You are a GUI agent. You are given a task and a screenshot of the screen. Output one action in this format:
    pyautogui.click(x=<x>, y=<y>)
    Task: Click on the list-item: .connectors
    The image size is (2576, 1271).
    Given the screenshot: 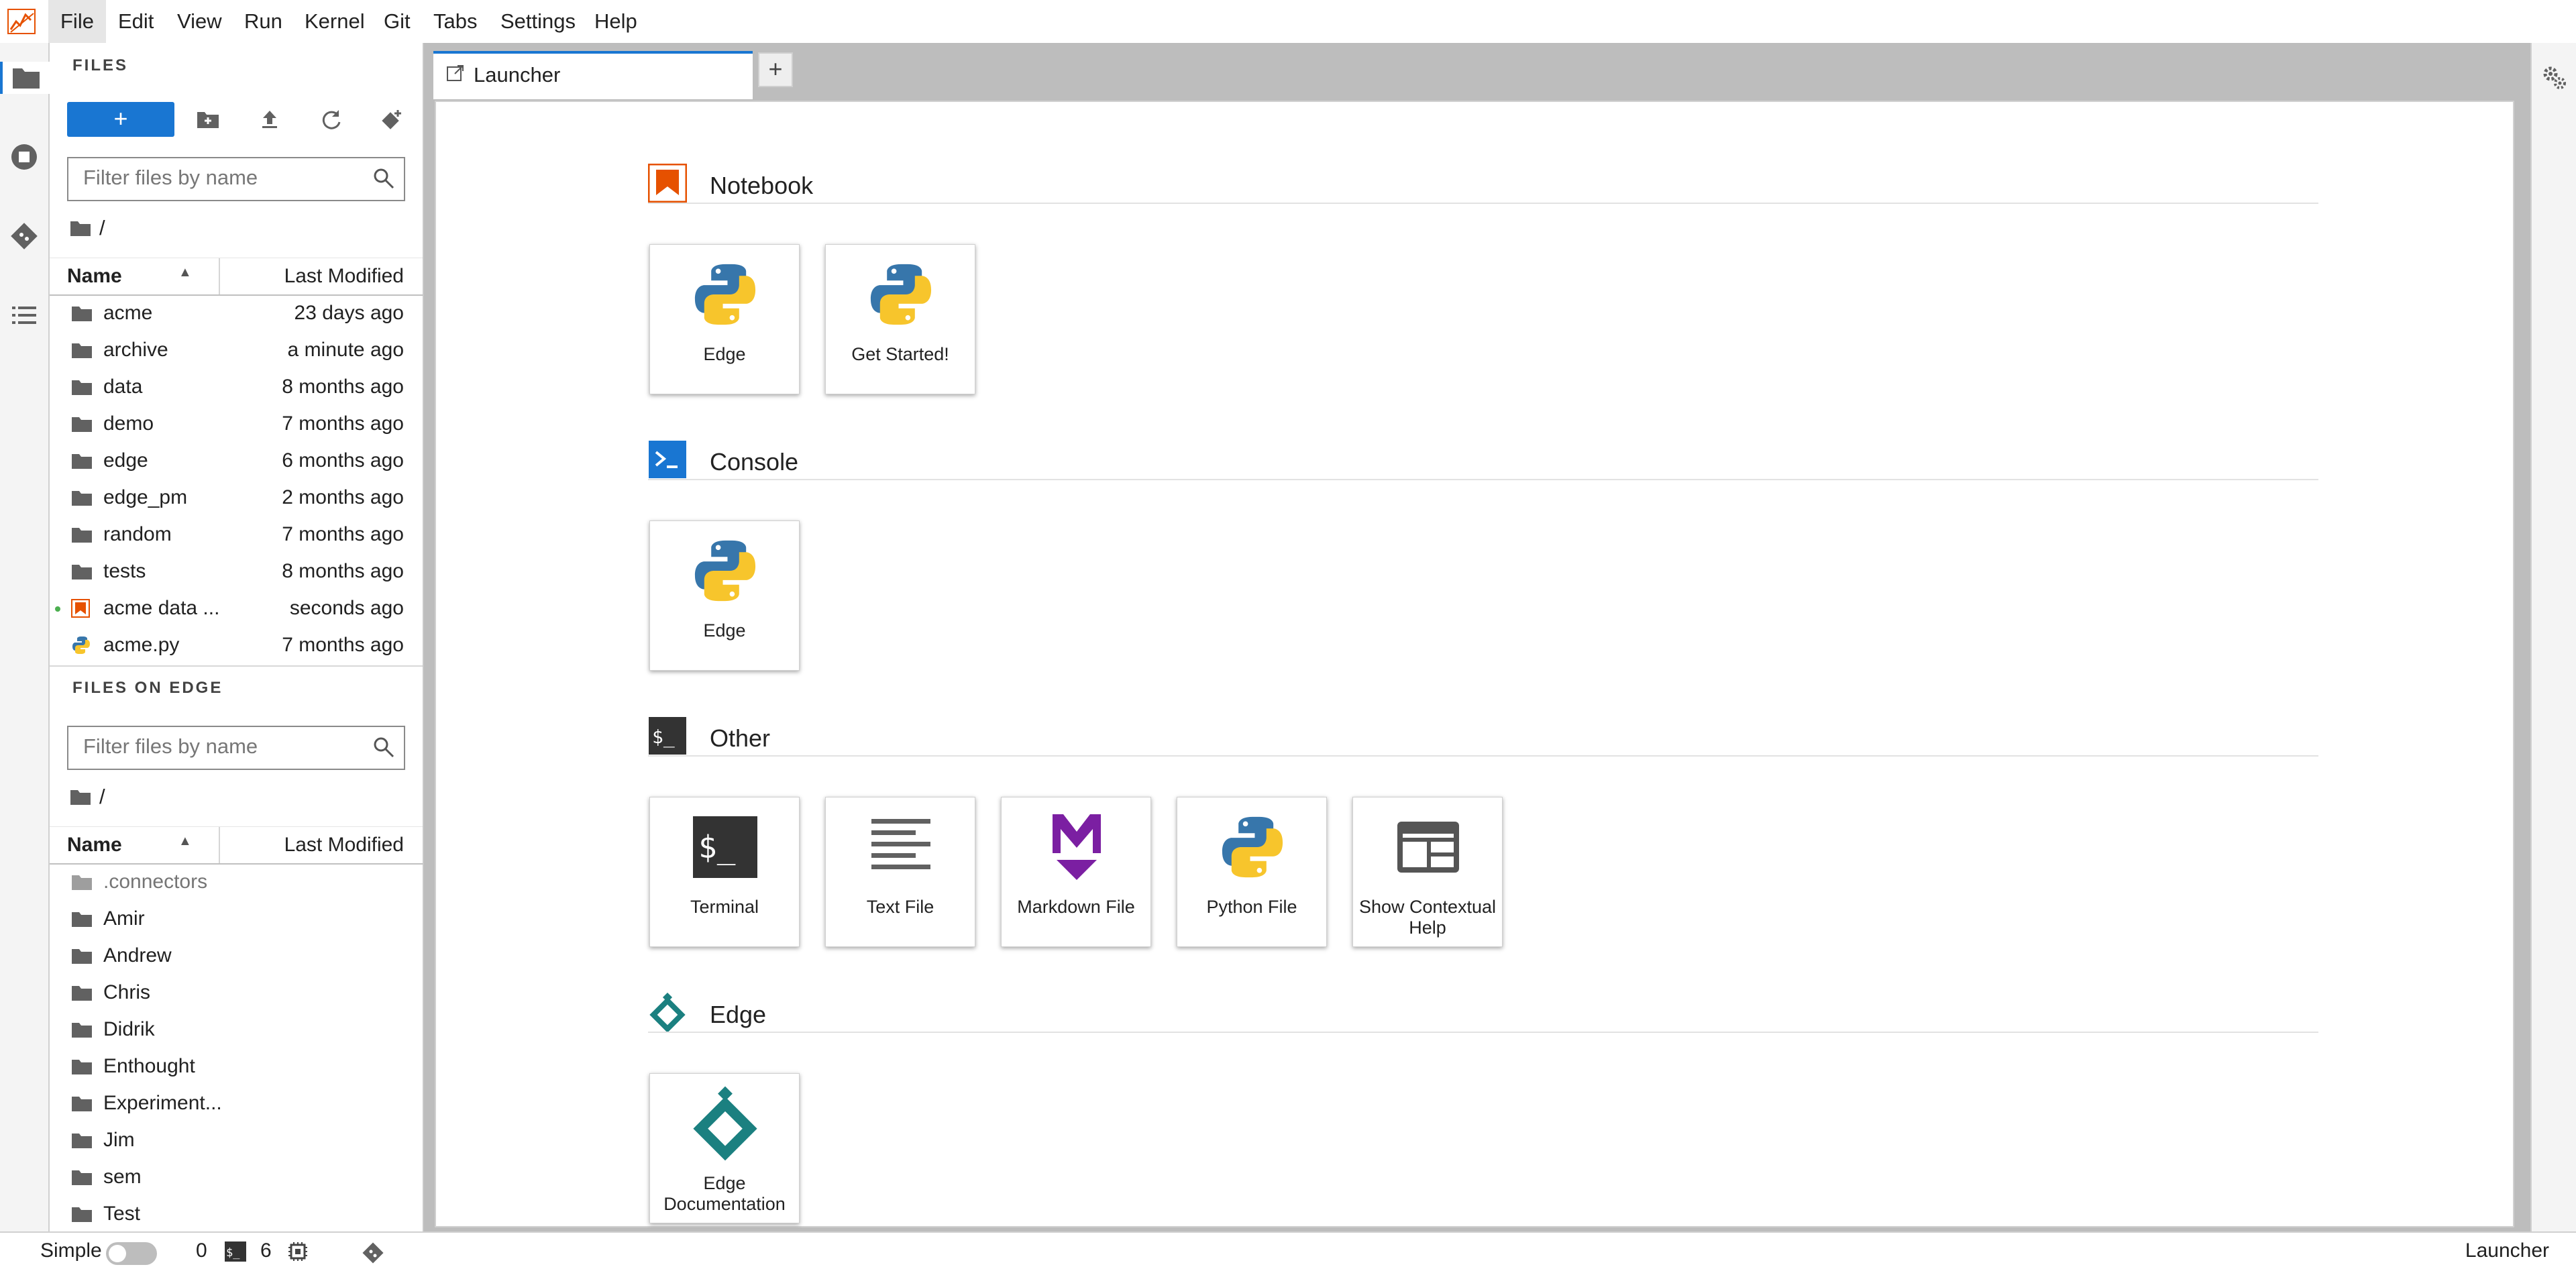 What is the action you would take?
    pyautogui.click(x=236, y=882)
    